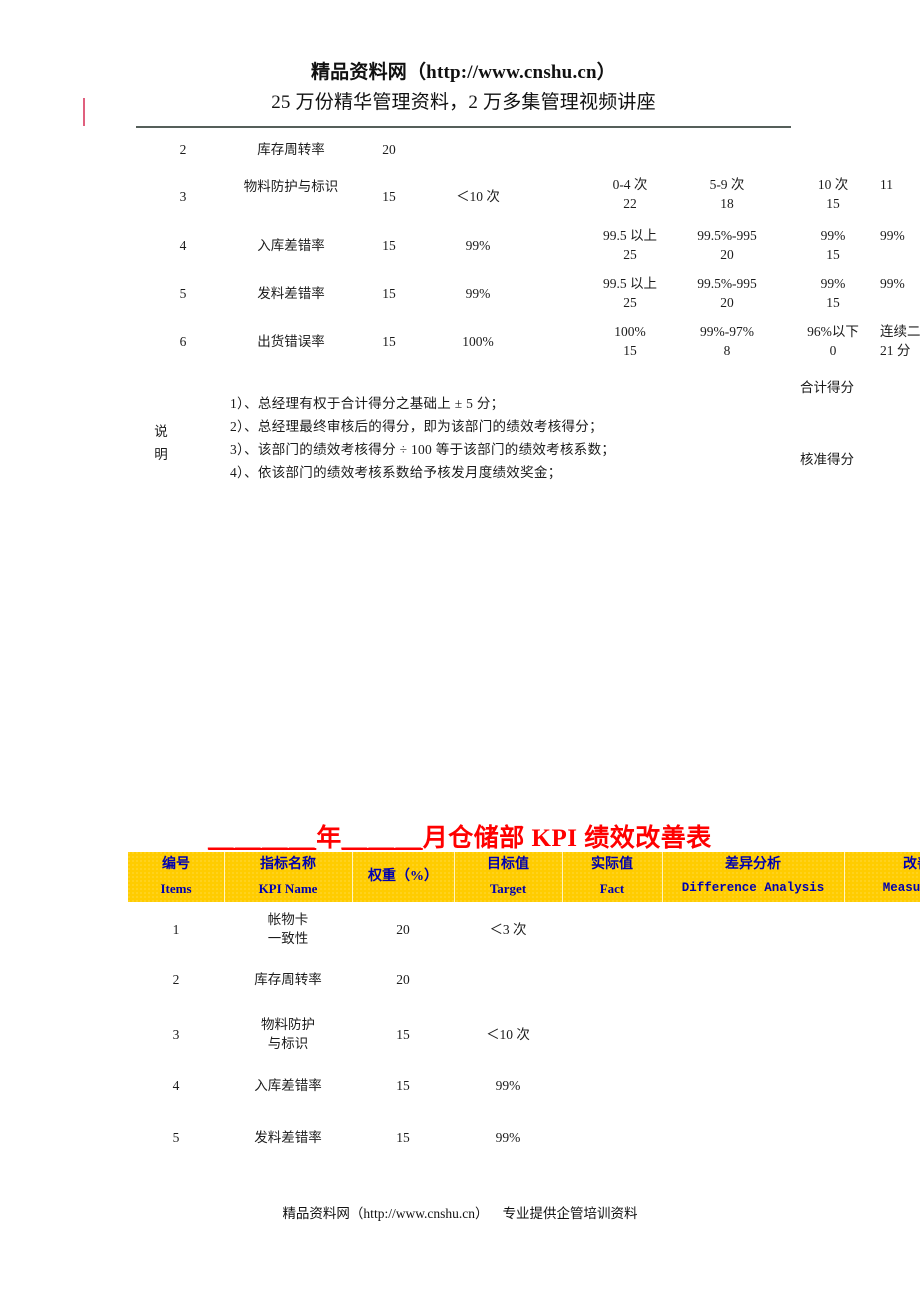 Image resolution: width=920 pixels, height=1302 pixels. Describe the element at coordinates (911, 864) in the screenshot. I see `column-header-cn: 改善措` at that location.